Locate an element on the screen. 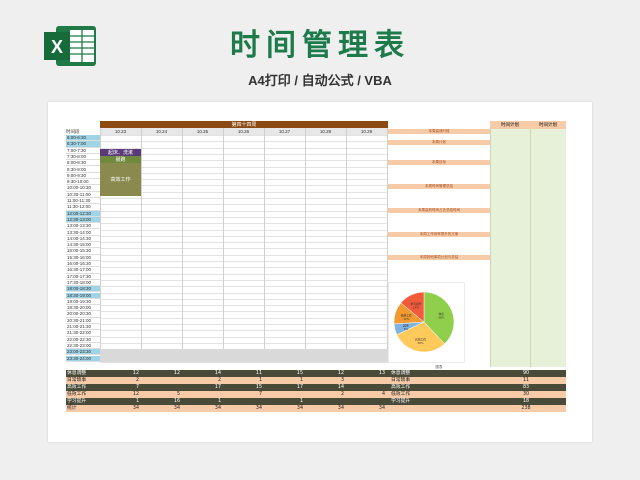 The image size is (640, 480). pie-slice-label: 6% is located at coordinates (406, 329).